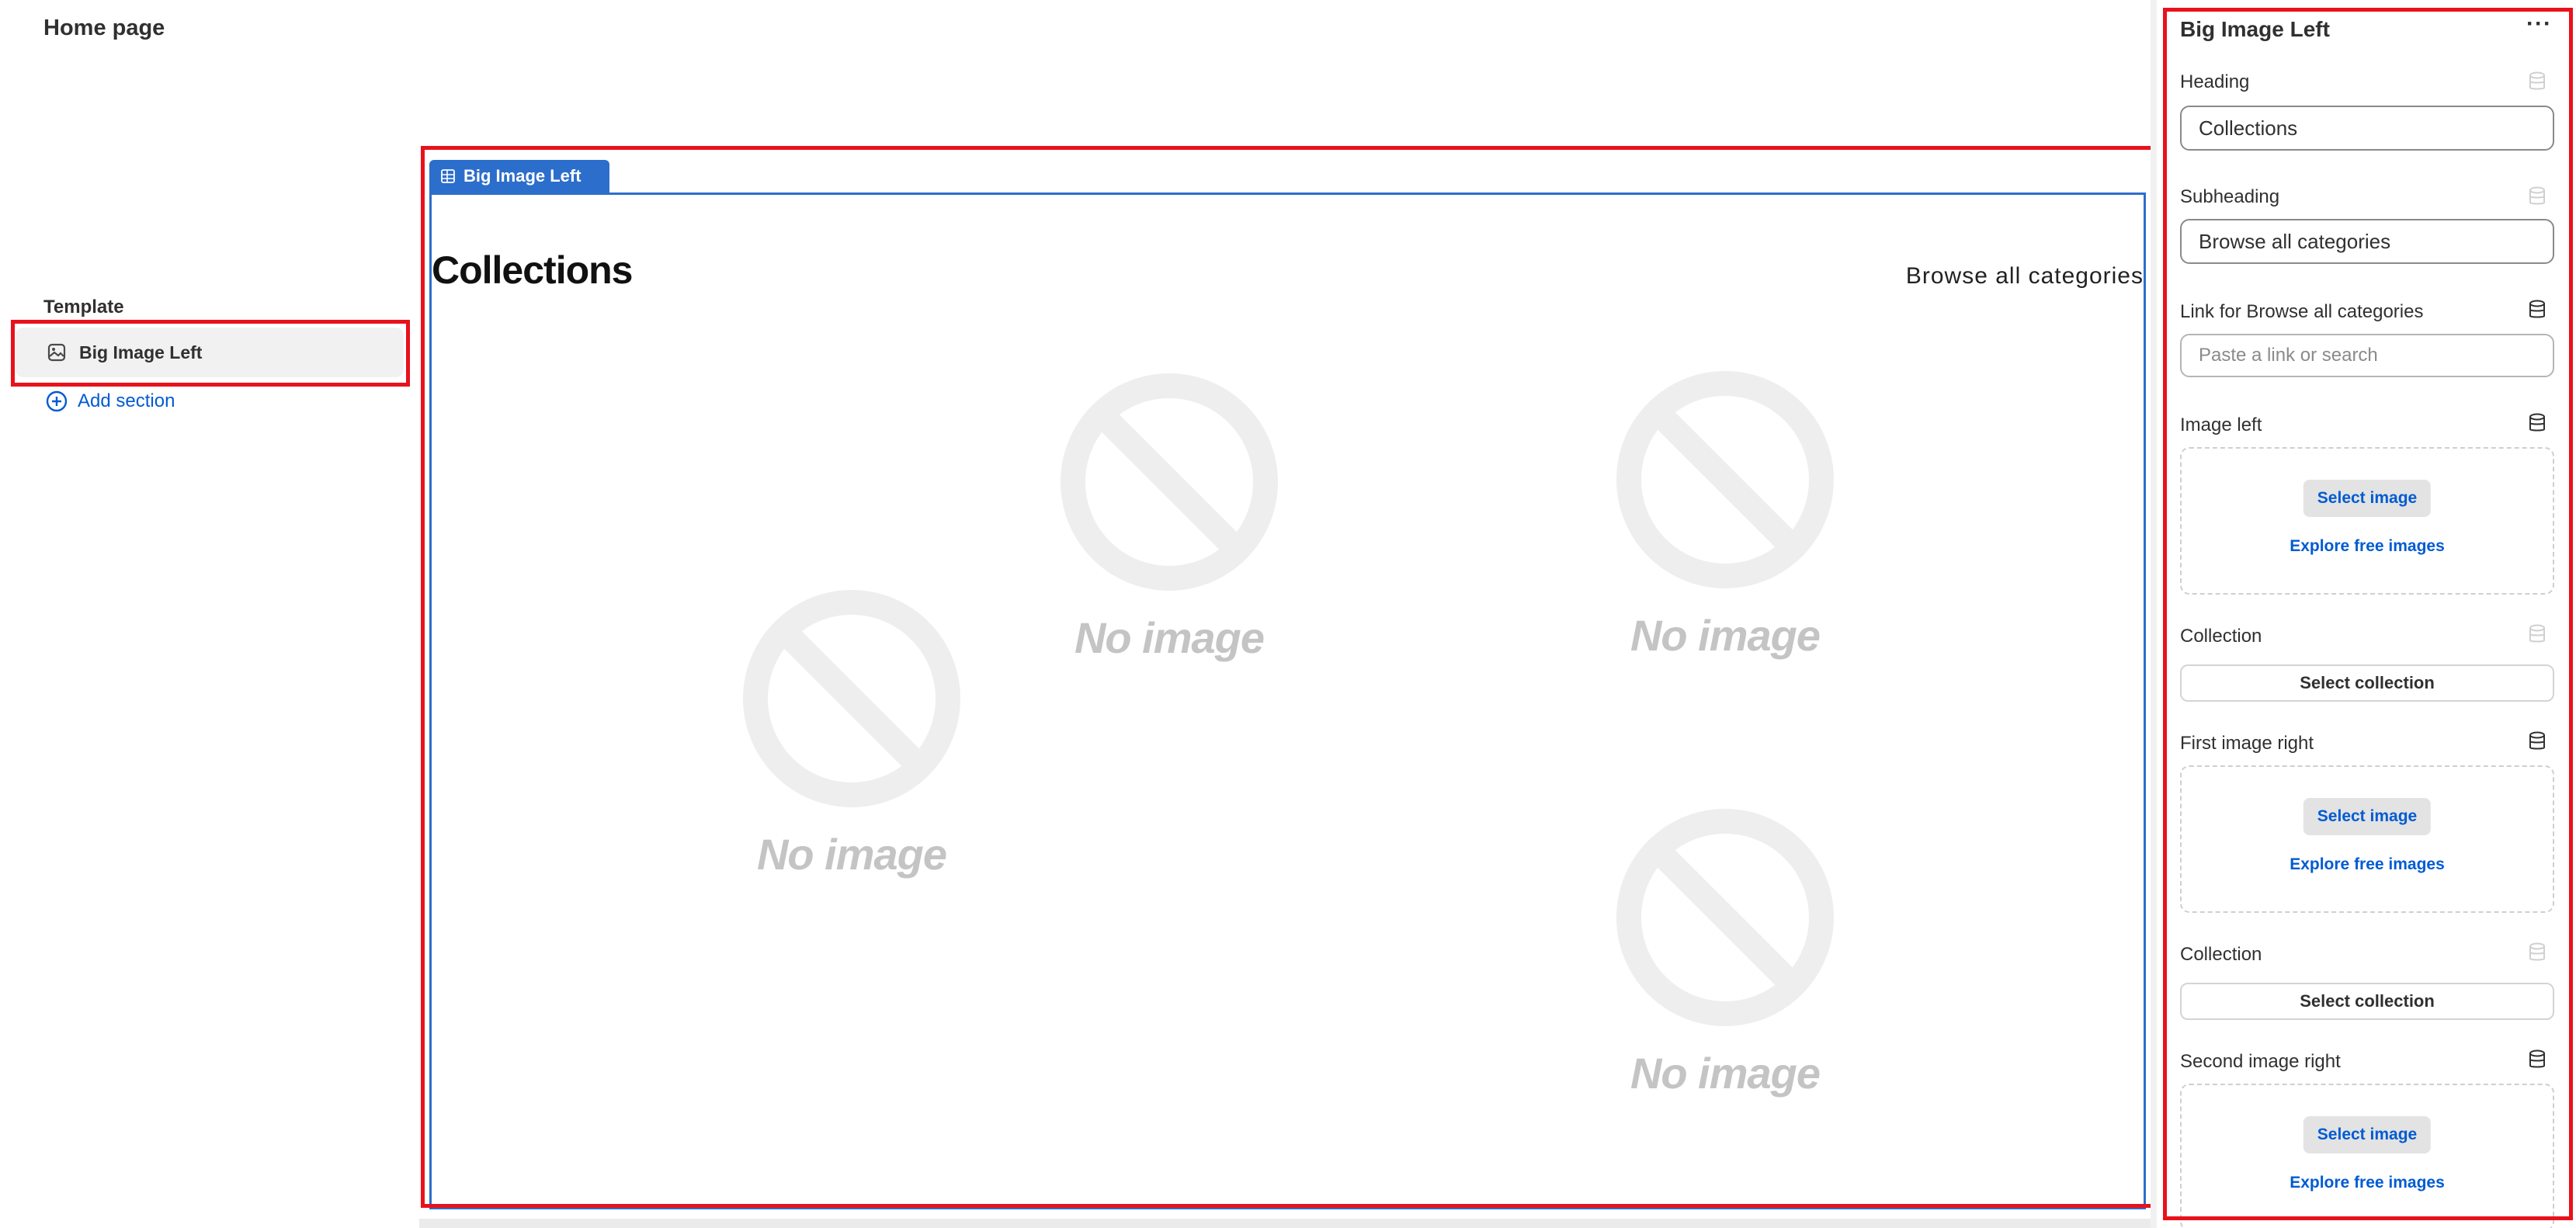  What do you see at coordinates (104, 28) in the screenshot?
I see `page-title: Home page` at bounding box center [104, 28].